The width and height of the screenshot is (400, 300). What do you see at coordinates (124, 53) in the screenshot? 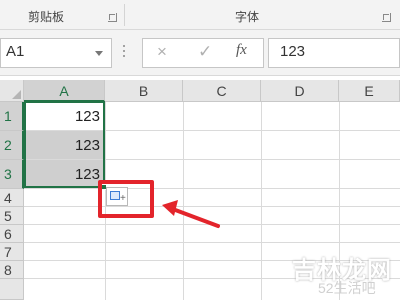
I see `formula-bar-resize-handle` at bounding box center [124, 53].